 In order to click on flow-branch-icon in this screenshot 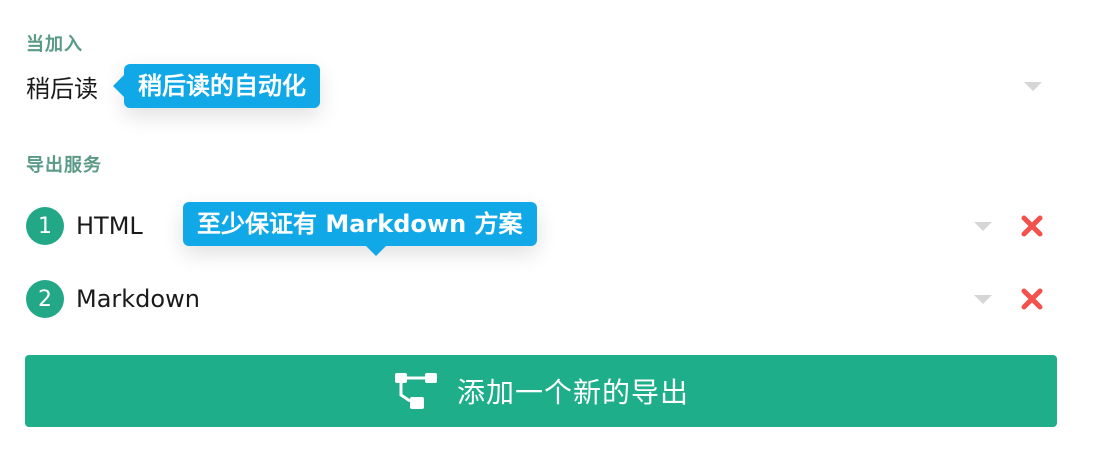, I will do `click(415, 391)`.